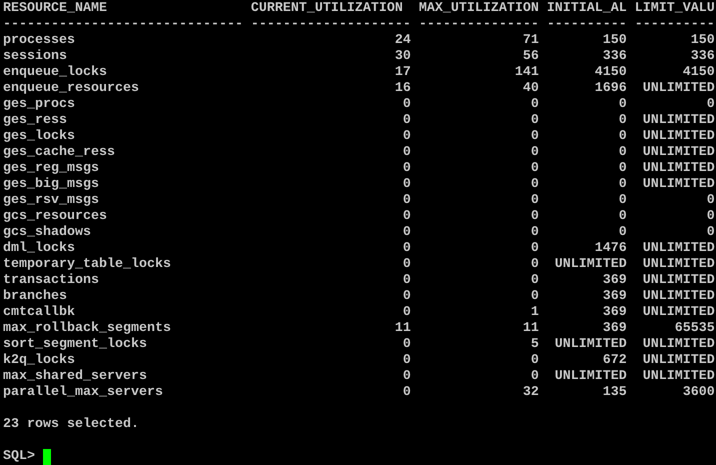 This screenshot has width=716, height=465. Describe the element at coordinates (330, 25) in the screenshot. I see `header-rule: --------------------` at that location.